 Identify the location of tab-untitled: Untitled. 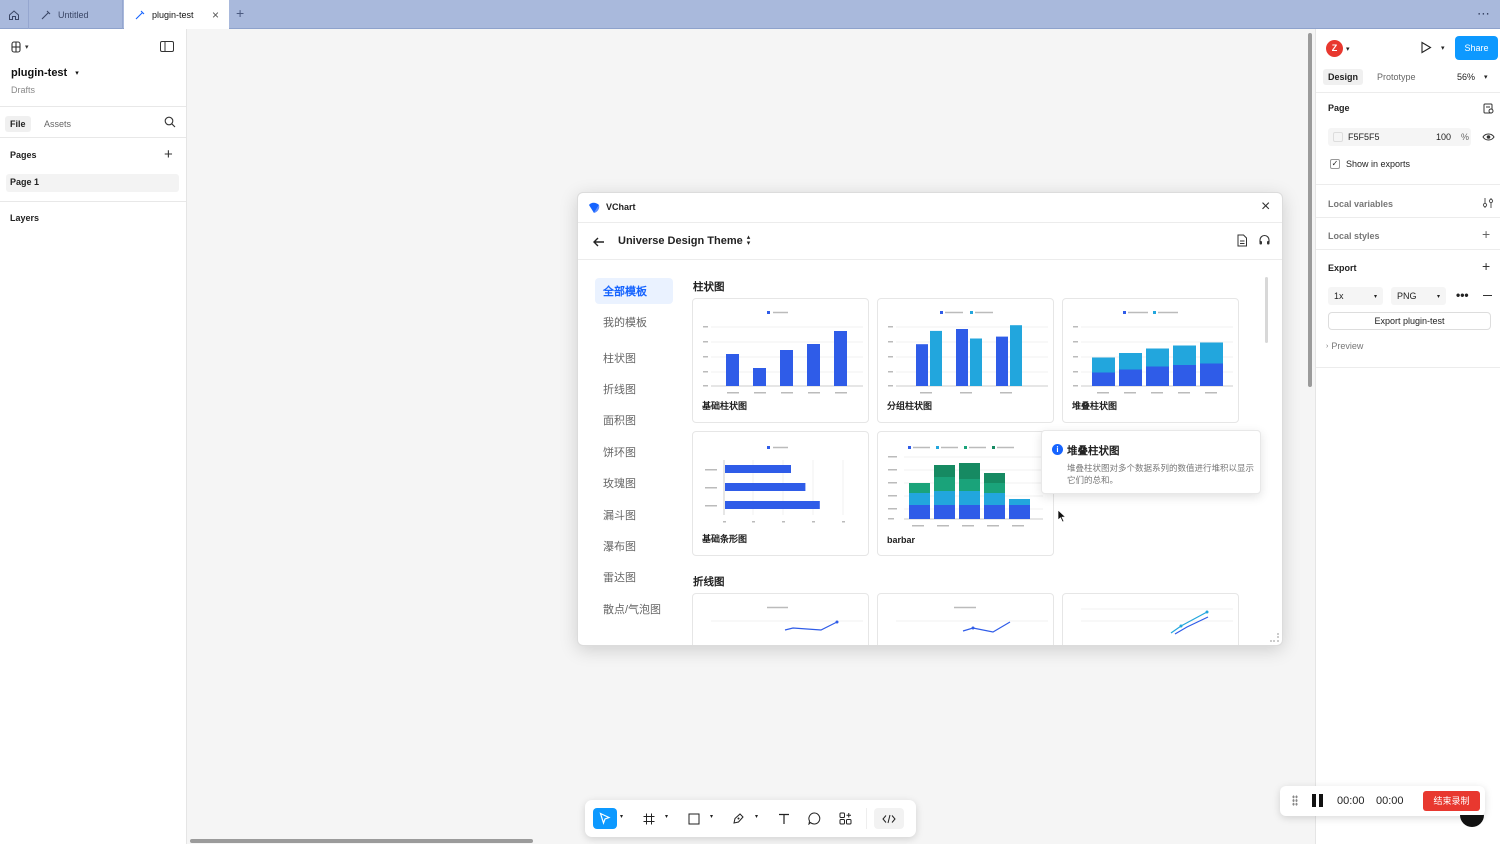
(76, 14).